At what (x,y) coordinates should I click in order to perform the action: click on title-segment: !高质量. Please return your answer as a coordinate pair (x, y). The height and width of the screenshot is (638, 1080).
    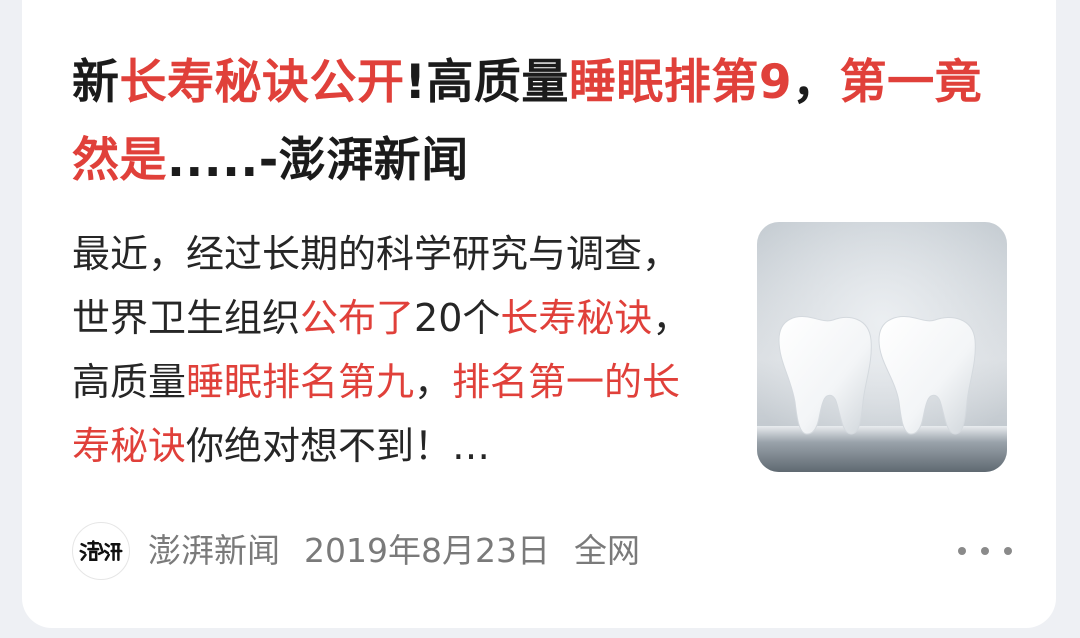
    Looking at the image, I should click on (486, 82).